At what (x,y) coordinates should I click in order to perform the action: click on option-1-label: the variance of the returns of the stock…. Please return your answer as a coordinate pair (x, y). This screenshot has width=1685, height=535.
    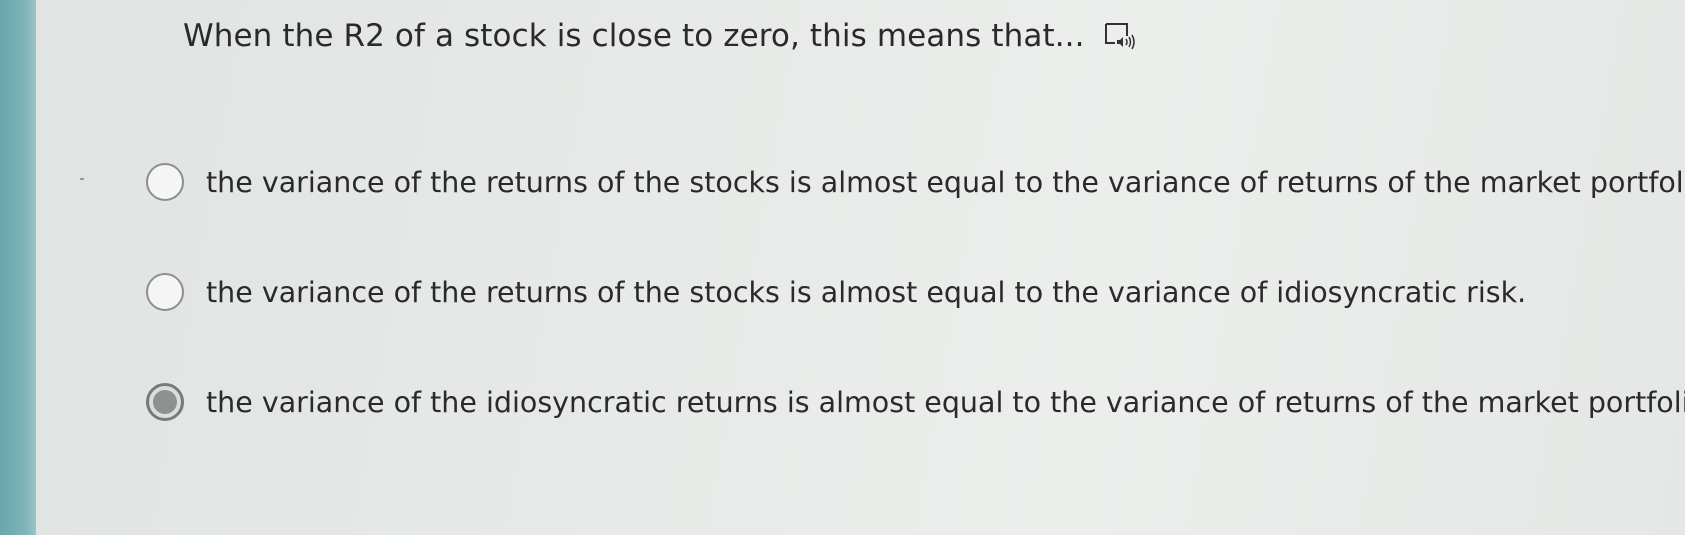
    Looking at the image, I should click on (945, 182).